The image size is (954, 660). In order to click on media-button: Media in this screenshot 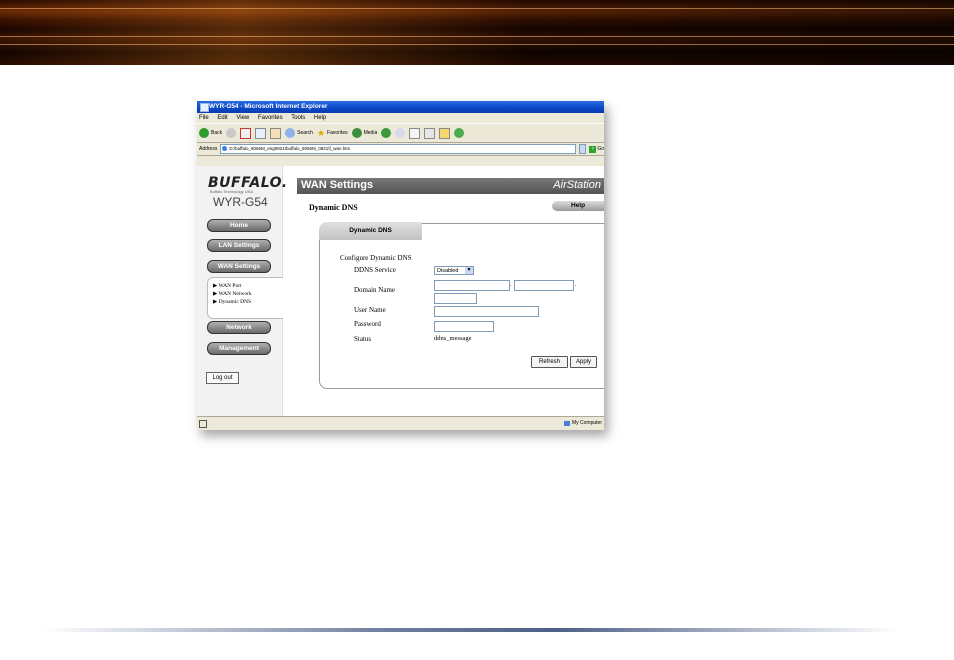, I will do `click(364, 133)`.